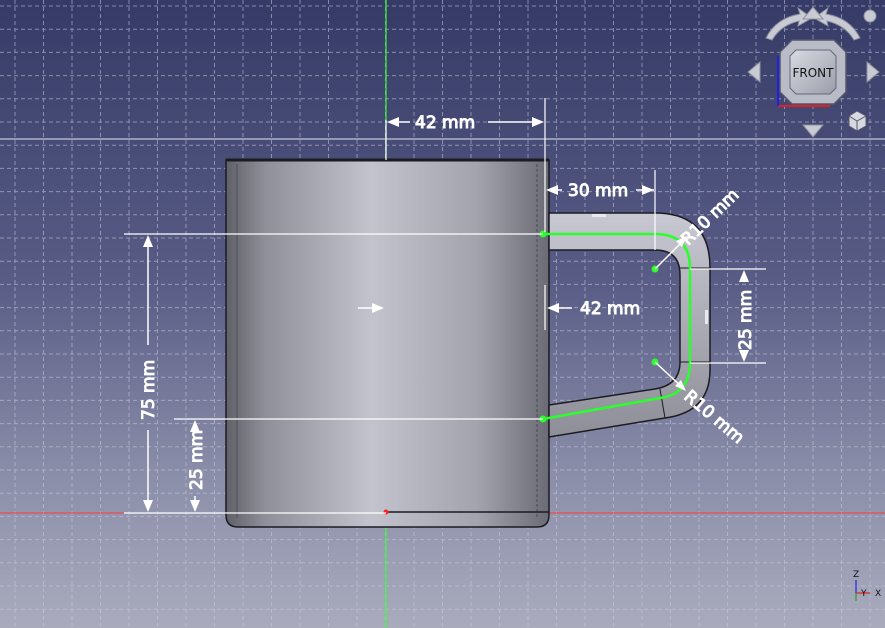  I want to click on arrow-up-icon, so click(813, 13).